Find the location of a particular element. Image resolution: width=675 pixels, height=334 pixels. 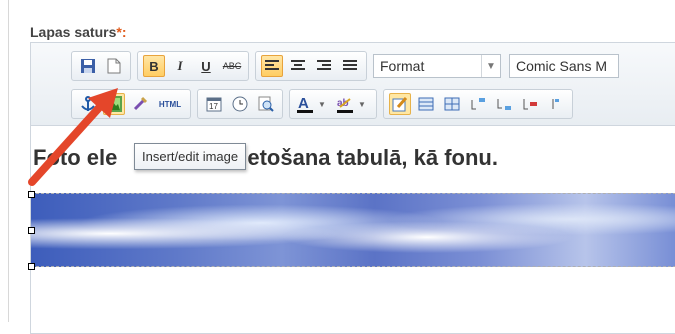

table-props-button is located at coordinates (452, 104).